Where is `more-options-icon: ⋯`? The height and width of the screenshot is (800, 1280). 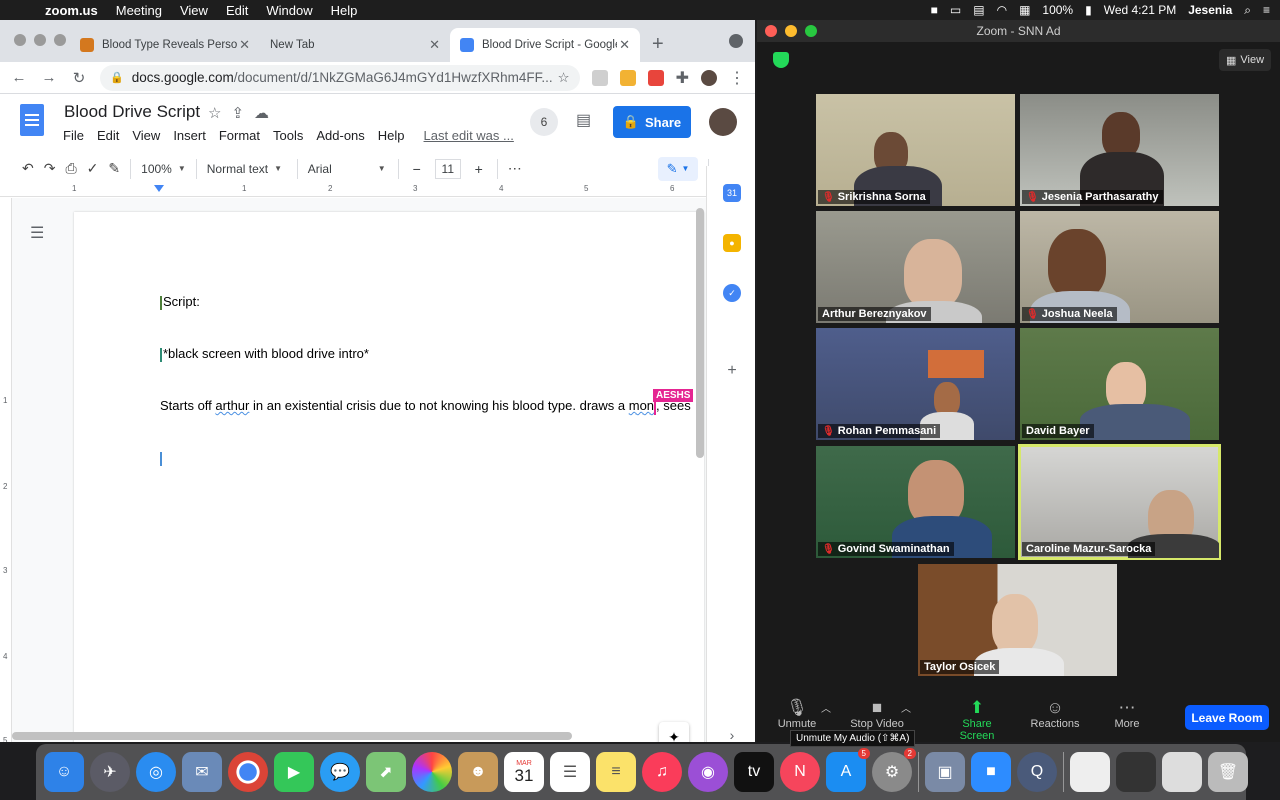 more-options-icon: ⋯ is located at coordinates (515, 168).